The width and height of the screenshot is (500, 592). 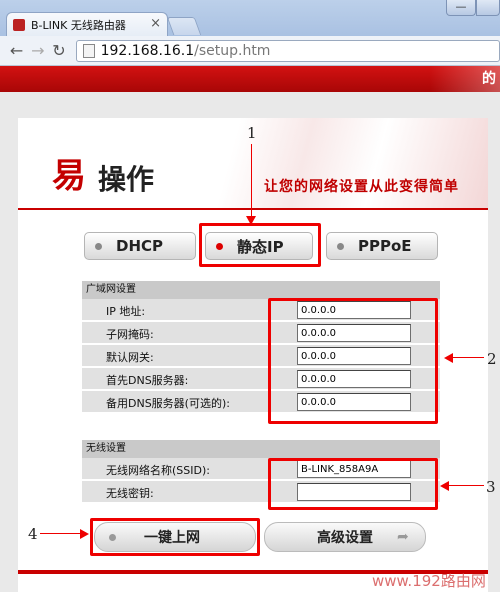 What do you see at coordinates (492, 359) in the screenshot?
I see `annotation-number-2: 2` at bounding box center [492, 359].